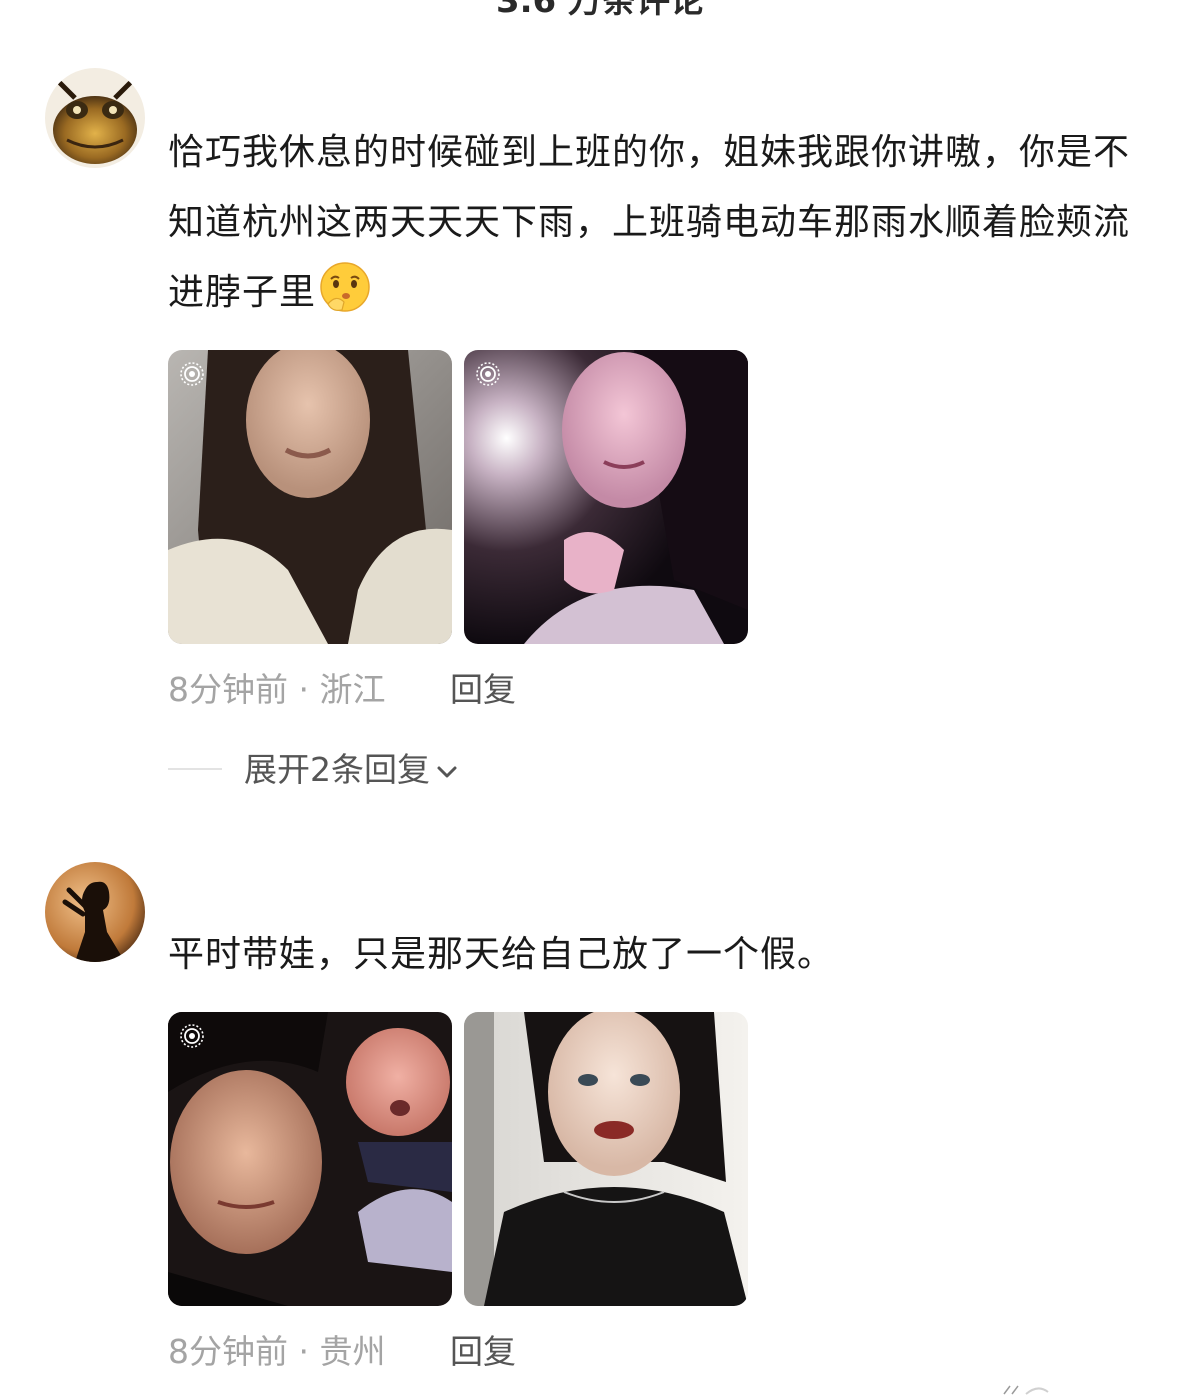  What do you see at coordinates (352, 689) in the screenshot?
I see `comment-location: 浙江` at bounding box center [352, 689].